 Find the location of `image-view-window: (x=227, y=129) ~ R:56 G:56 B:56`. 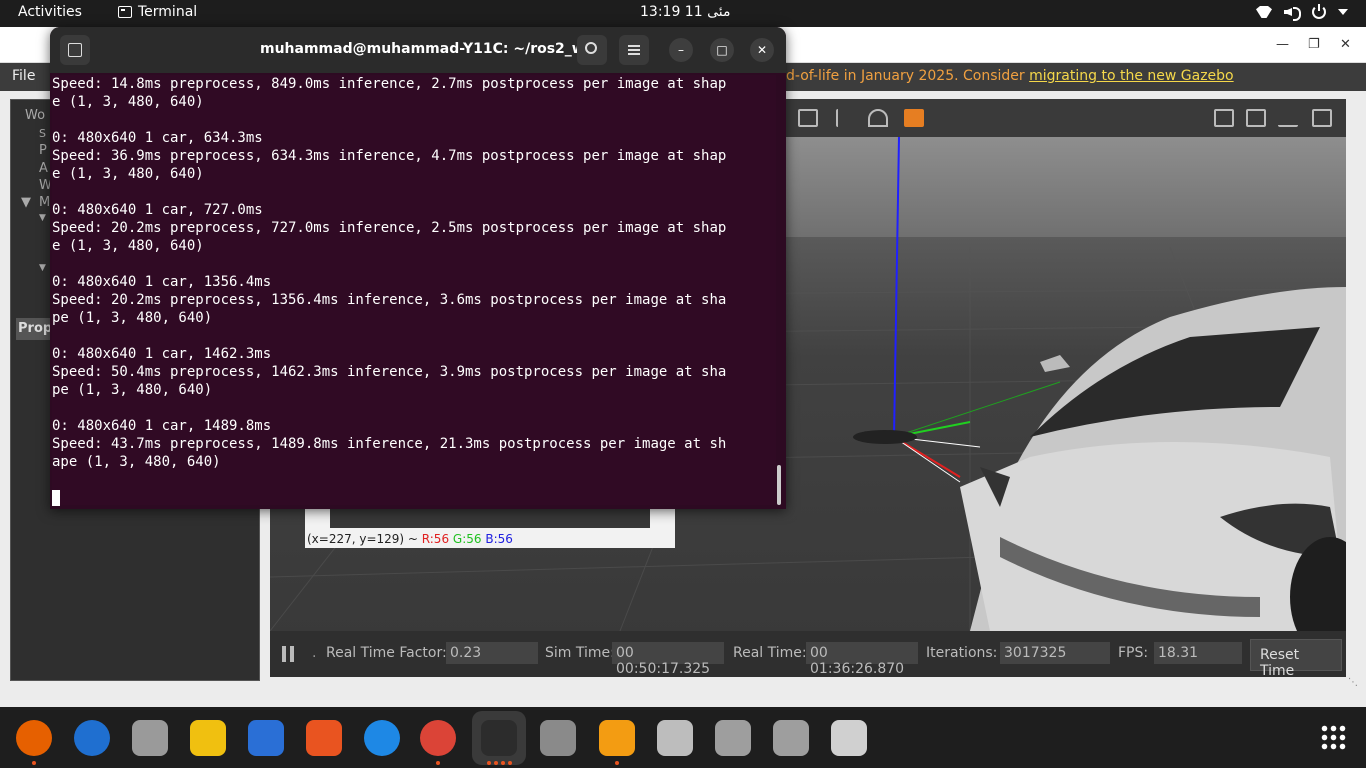

image-view-window: (x=227, y=129) ~ R:56 G:56 B:56 is located at coordinates (490, 527).